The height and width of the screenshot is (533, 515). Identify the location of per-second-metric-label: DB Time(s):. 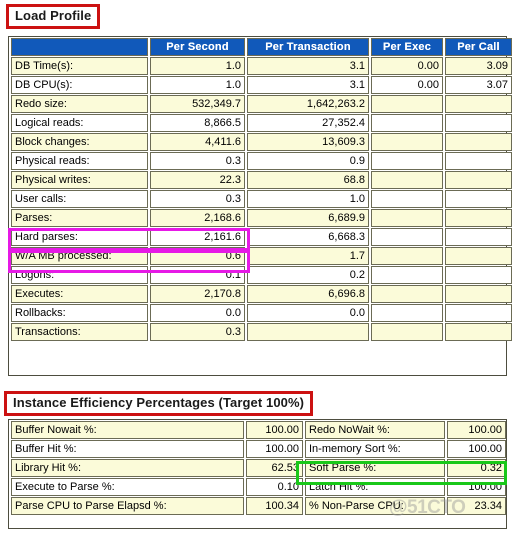
(79, 66).